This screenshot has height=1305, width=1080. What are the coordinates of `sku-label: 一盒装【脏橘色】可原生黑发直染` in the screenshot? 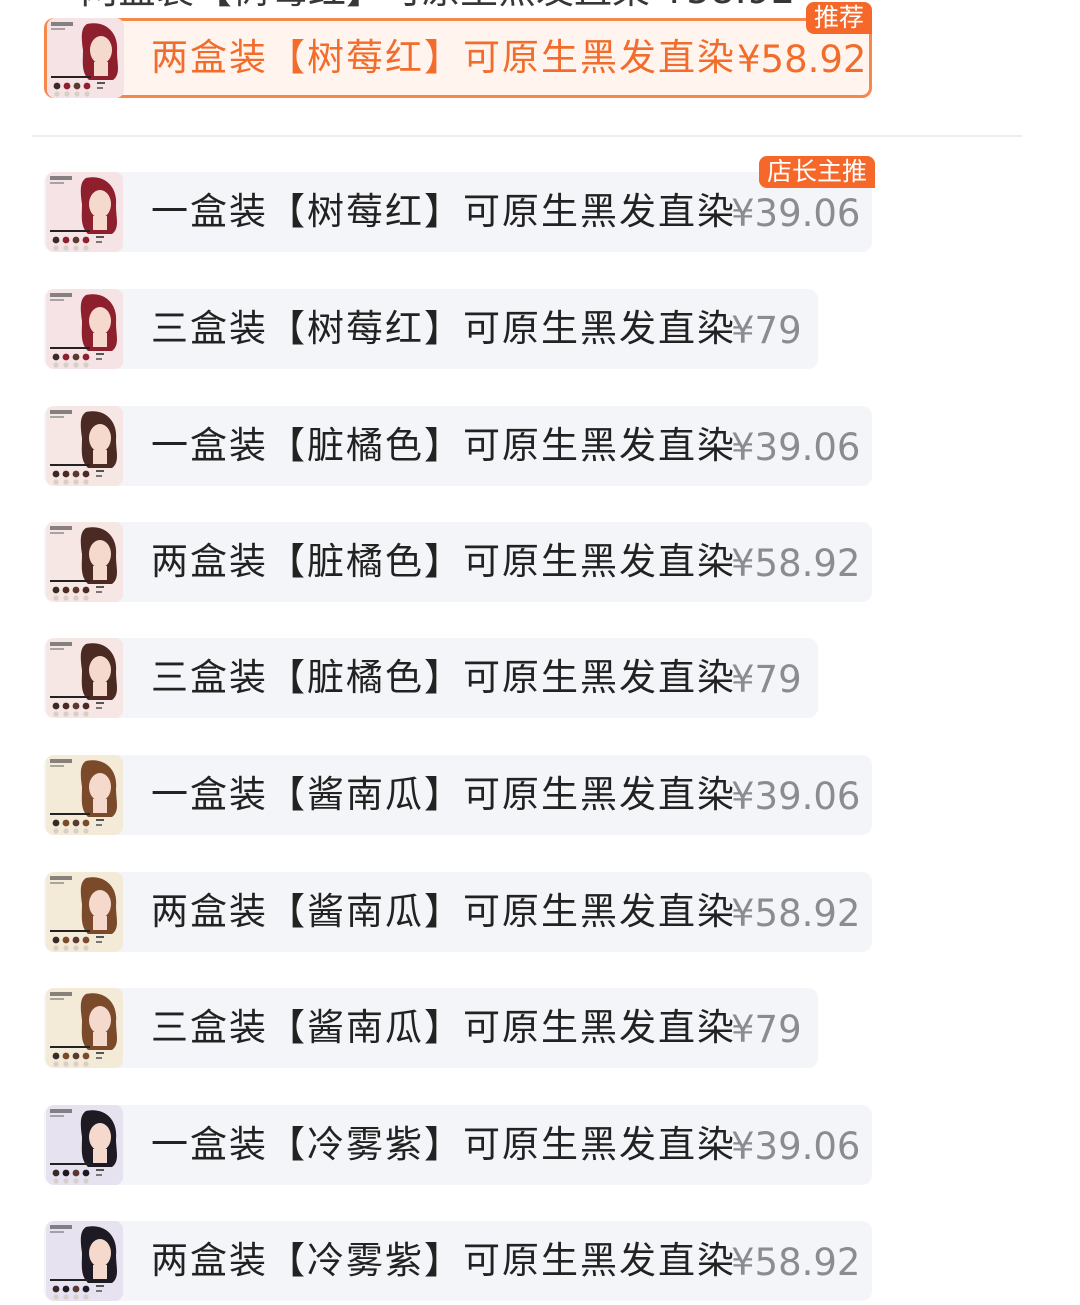 It's located at (443, 445).